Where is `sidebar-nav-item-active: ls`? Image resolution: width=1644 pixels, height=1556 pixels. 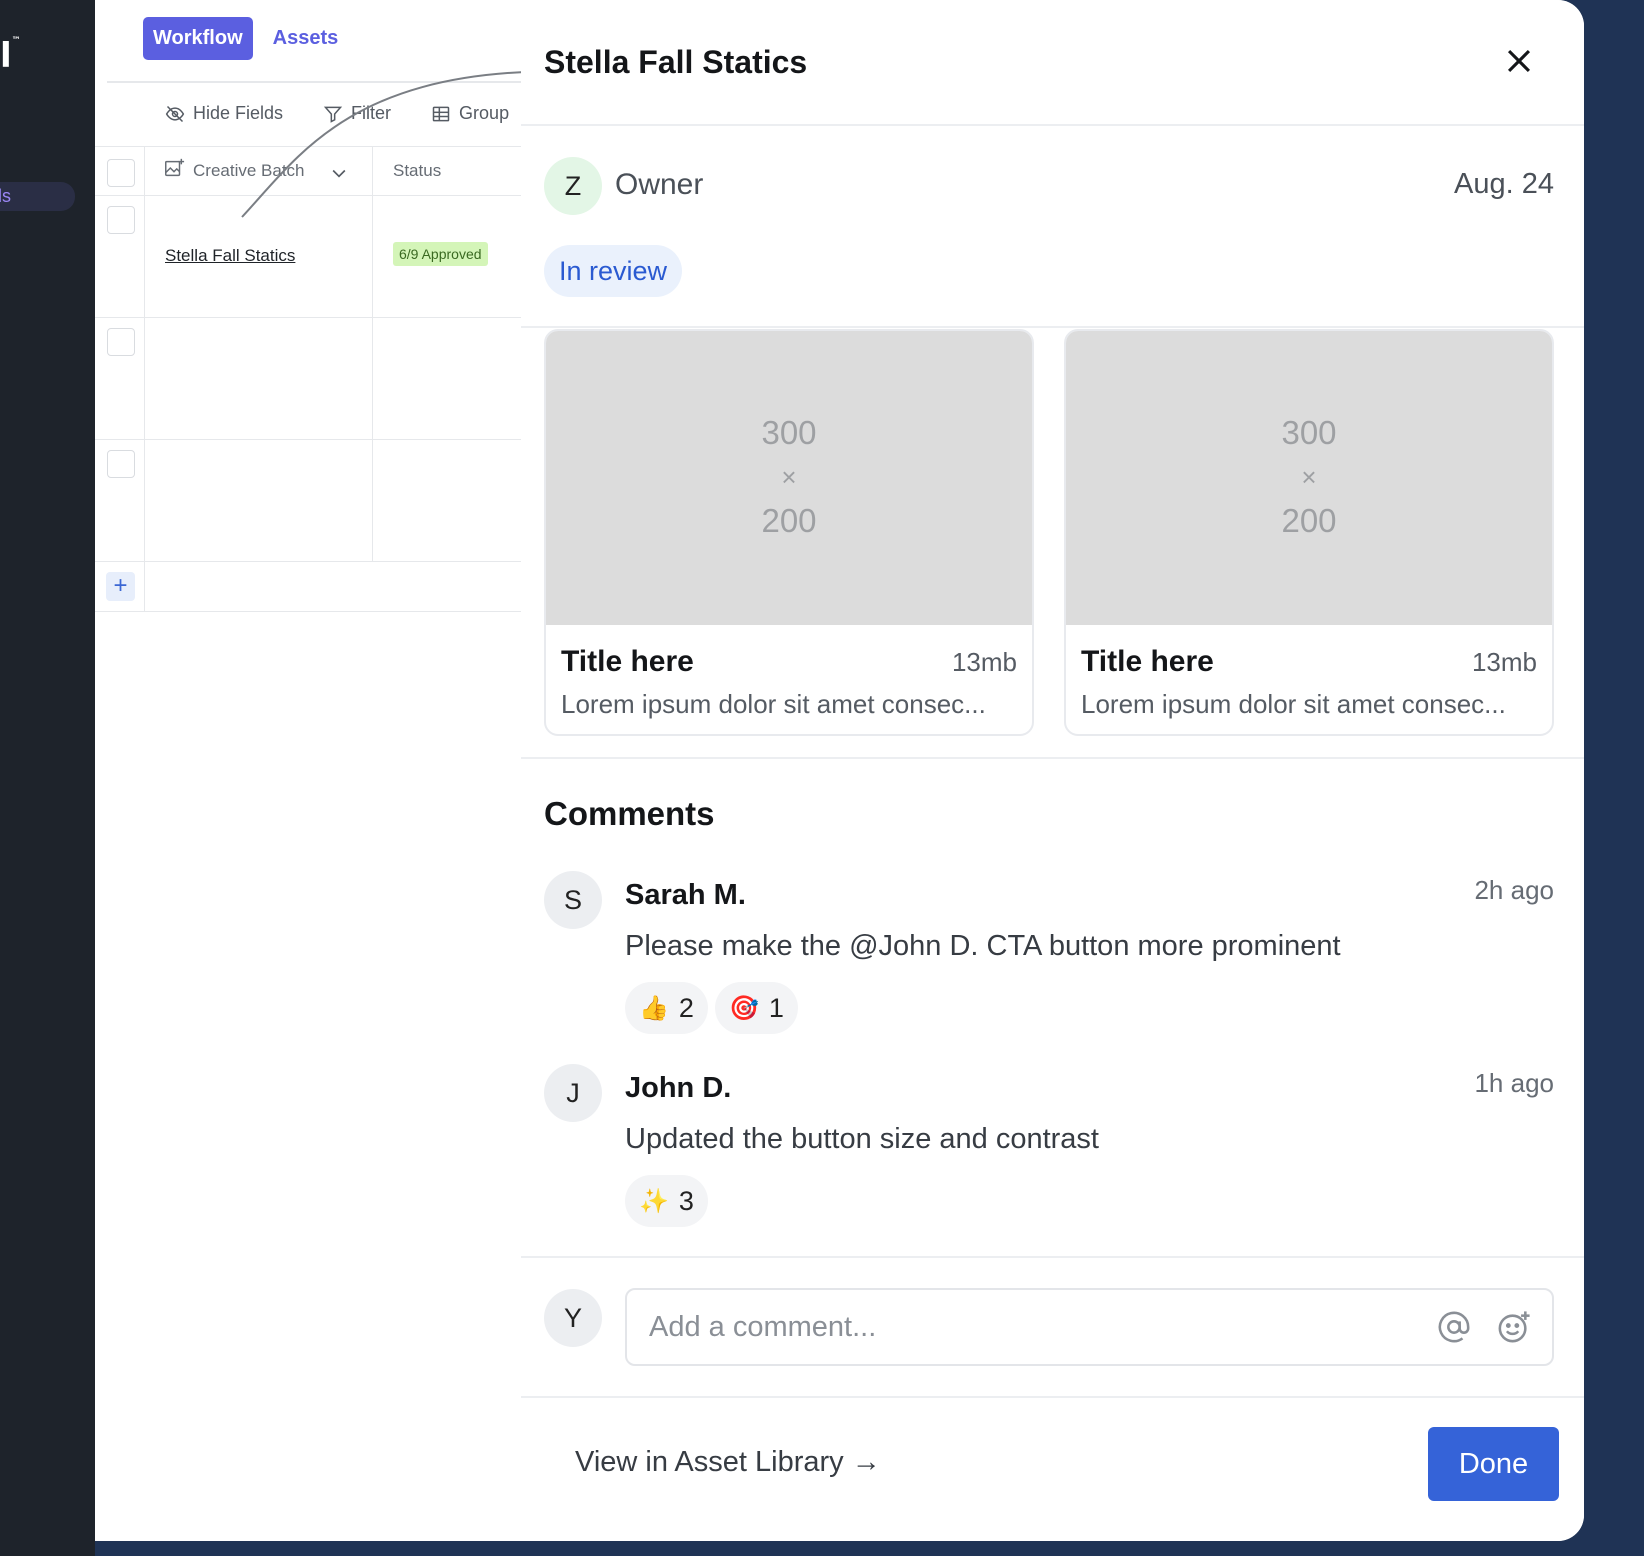 sidebar-nav-item-active: ls is located at coordinates (37, 196).